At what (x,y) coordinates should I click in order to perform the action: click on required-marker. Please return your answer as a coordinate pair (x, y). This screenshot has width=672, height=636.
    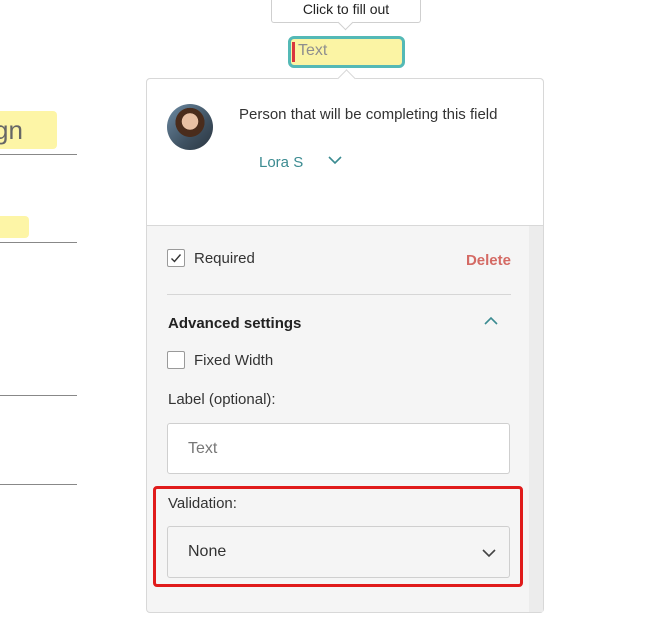
    Looking at the image, I should click on (293, 52).